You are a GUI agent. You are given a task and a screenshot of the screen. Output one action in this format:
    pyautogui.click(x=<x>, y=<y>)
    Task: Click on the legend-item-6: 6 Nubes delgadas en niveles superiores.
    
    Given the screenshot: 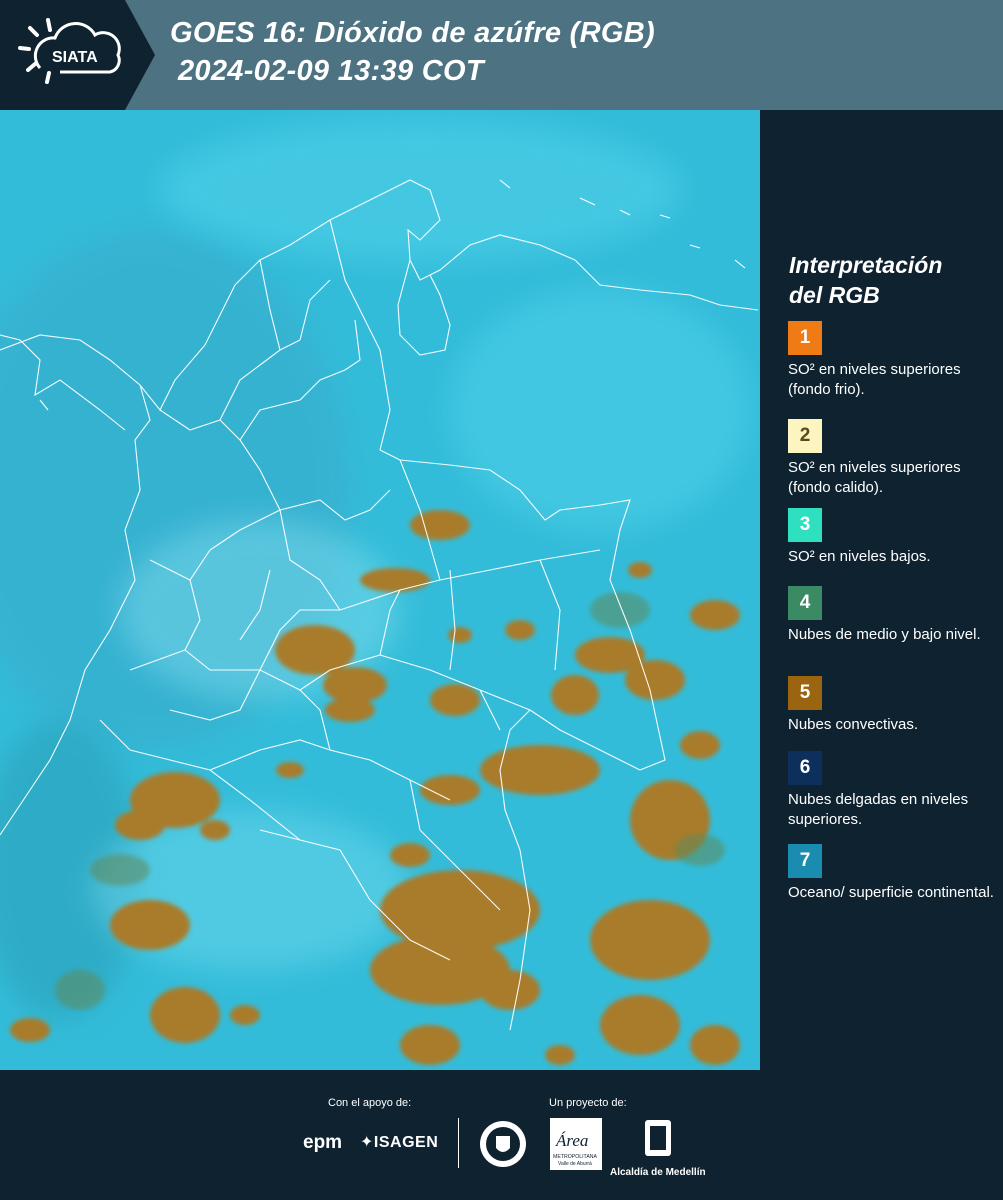 What is the action you would take?
    pyautogui.click(x=893, y=790)
    